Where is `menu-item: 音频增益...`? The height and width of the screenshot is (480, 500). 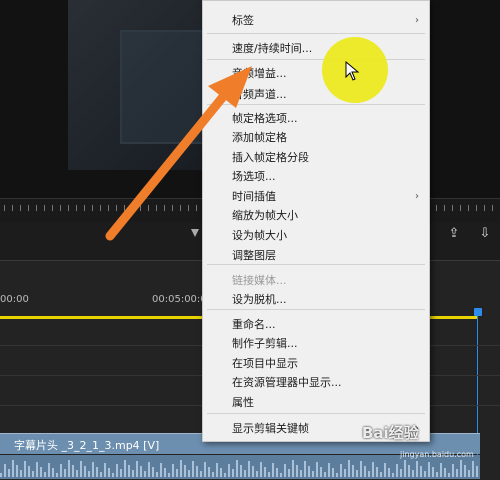
menu-item: 音频增益... is located at coordinates (316, 74).